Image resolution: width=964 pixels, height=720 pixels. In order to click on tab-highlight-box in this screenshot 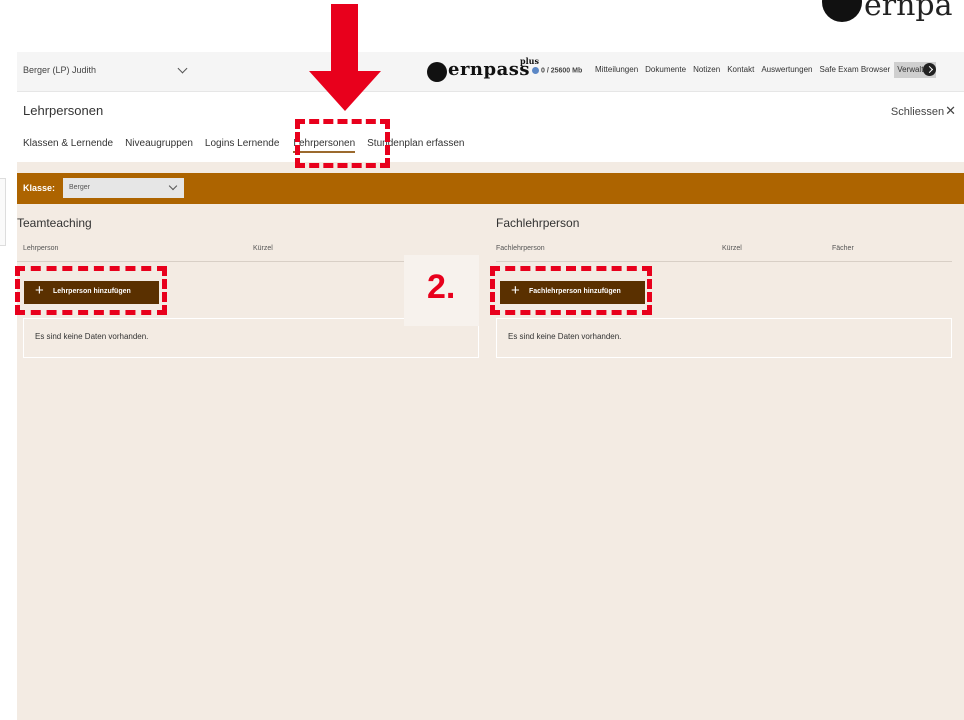, I will do `click(342, 143)`.